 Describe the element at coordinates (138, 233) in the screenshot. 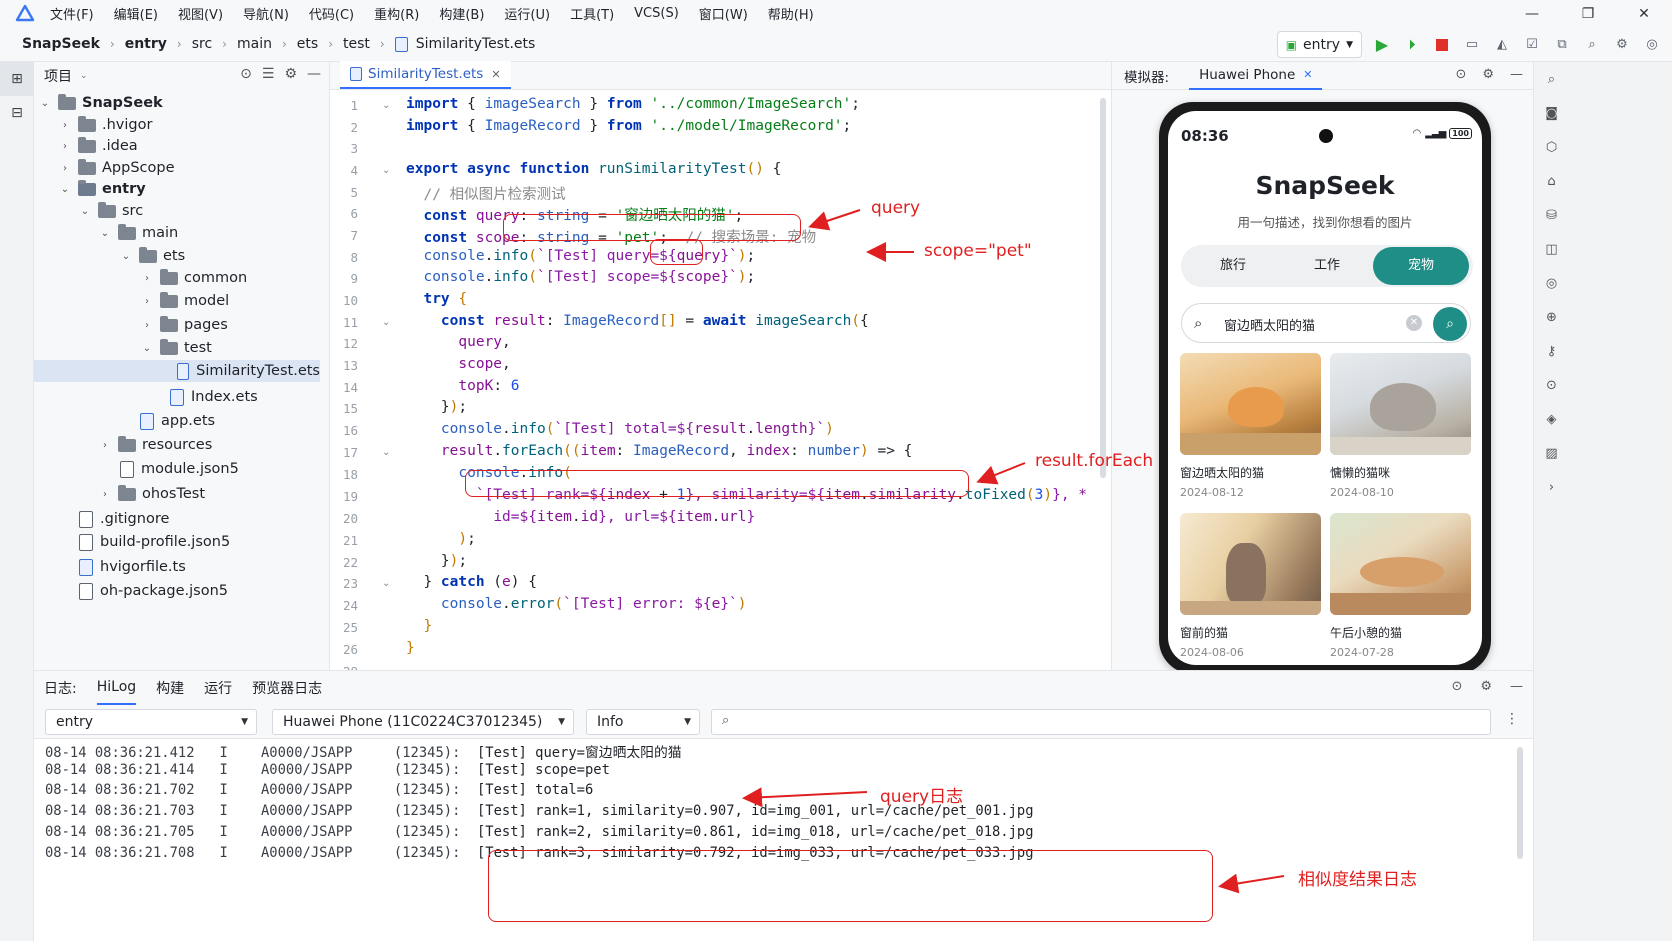

I see `tree-item-main: ⌄ main` at that location.